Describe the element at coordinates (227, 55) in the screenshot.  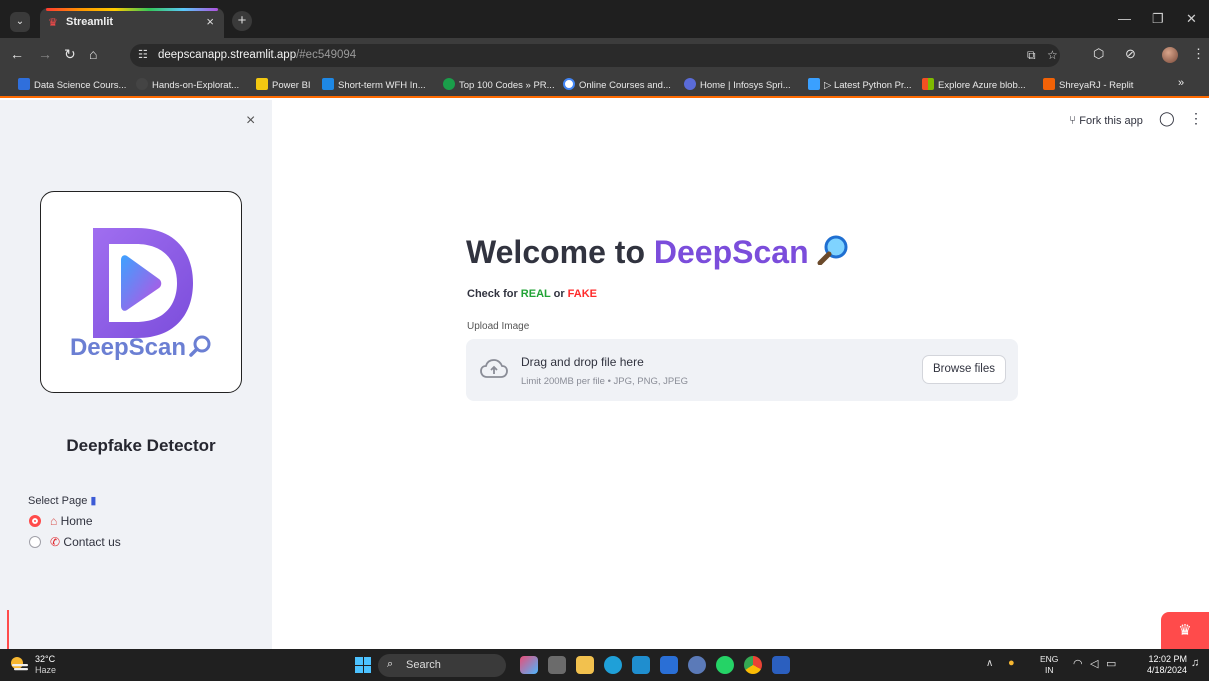
I see `url-host: deepscanapp.streamlit.app` at that location.